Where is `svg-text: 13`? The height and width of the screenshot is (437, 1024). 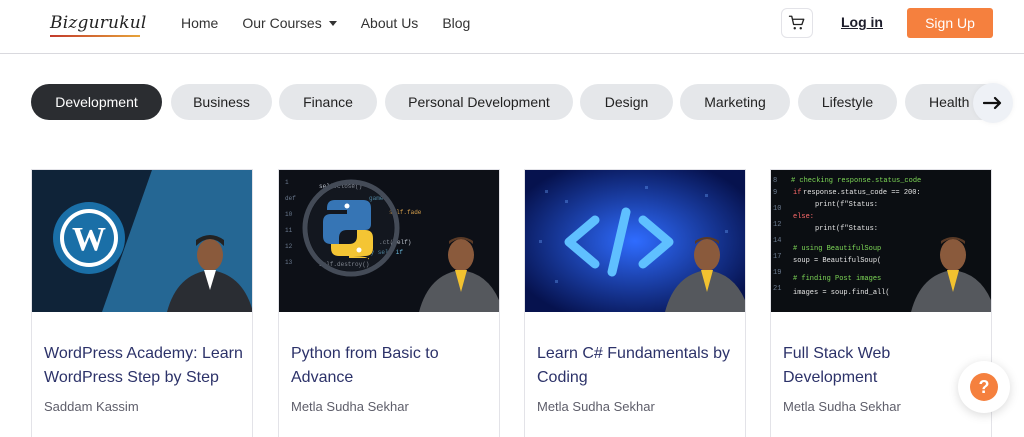
svg-text: 13 is located at coordinates (289, 262).